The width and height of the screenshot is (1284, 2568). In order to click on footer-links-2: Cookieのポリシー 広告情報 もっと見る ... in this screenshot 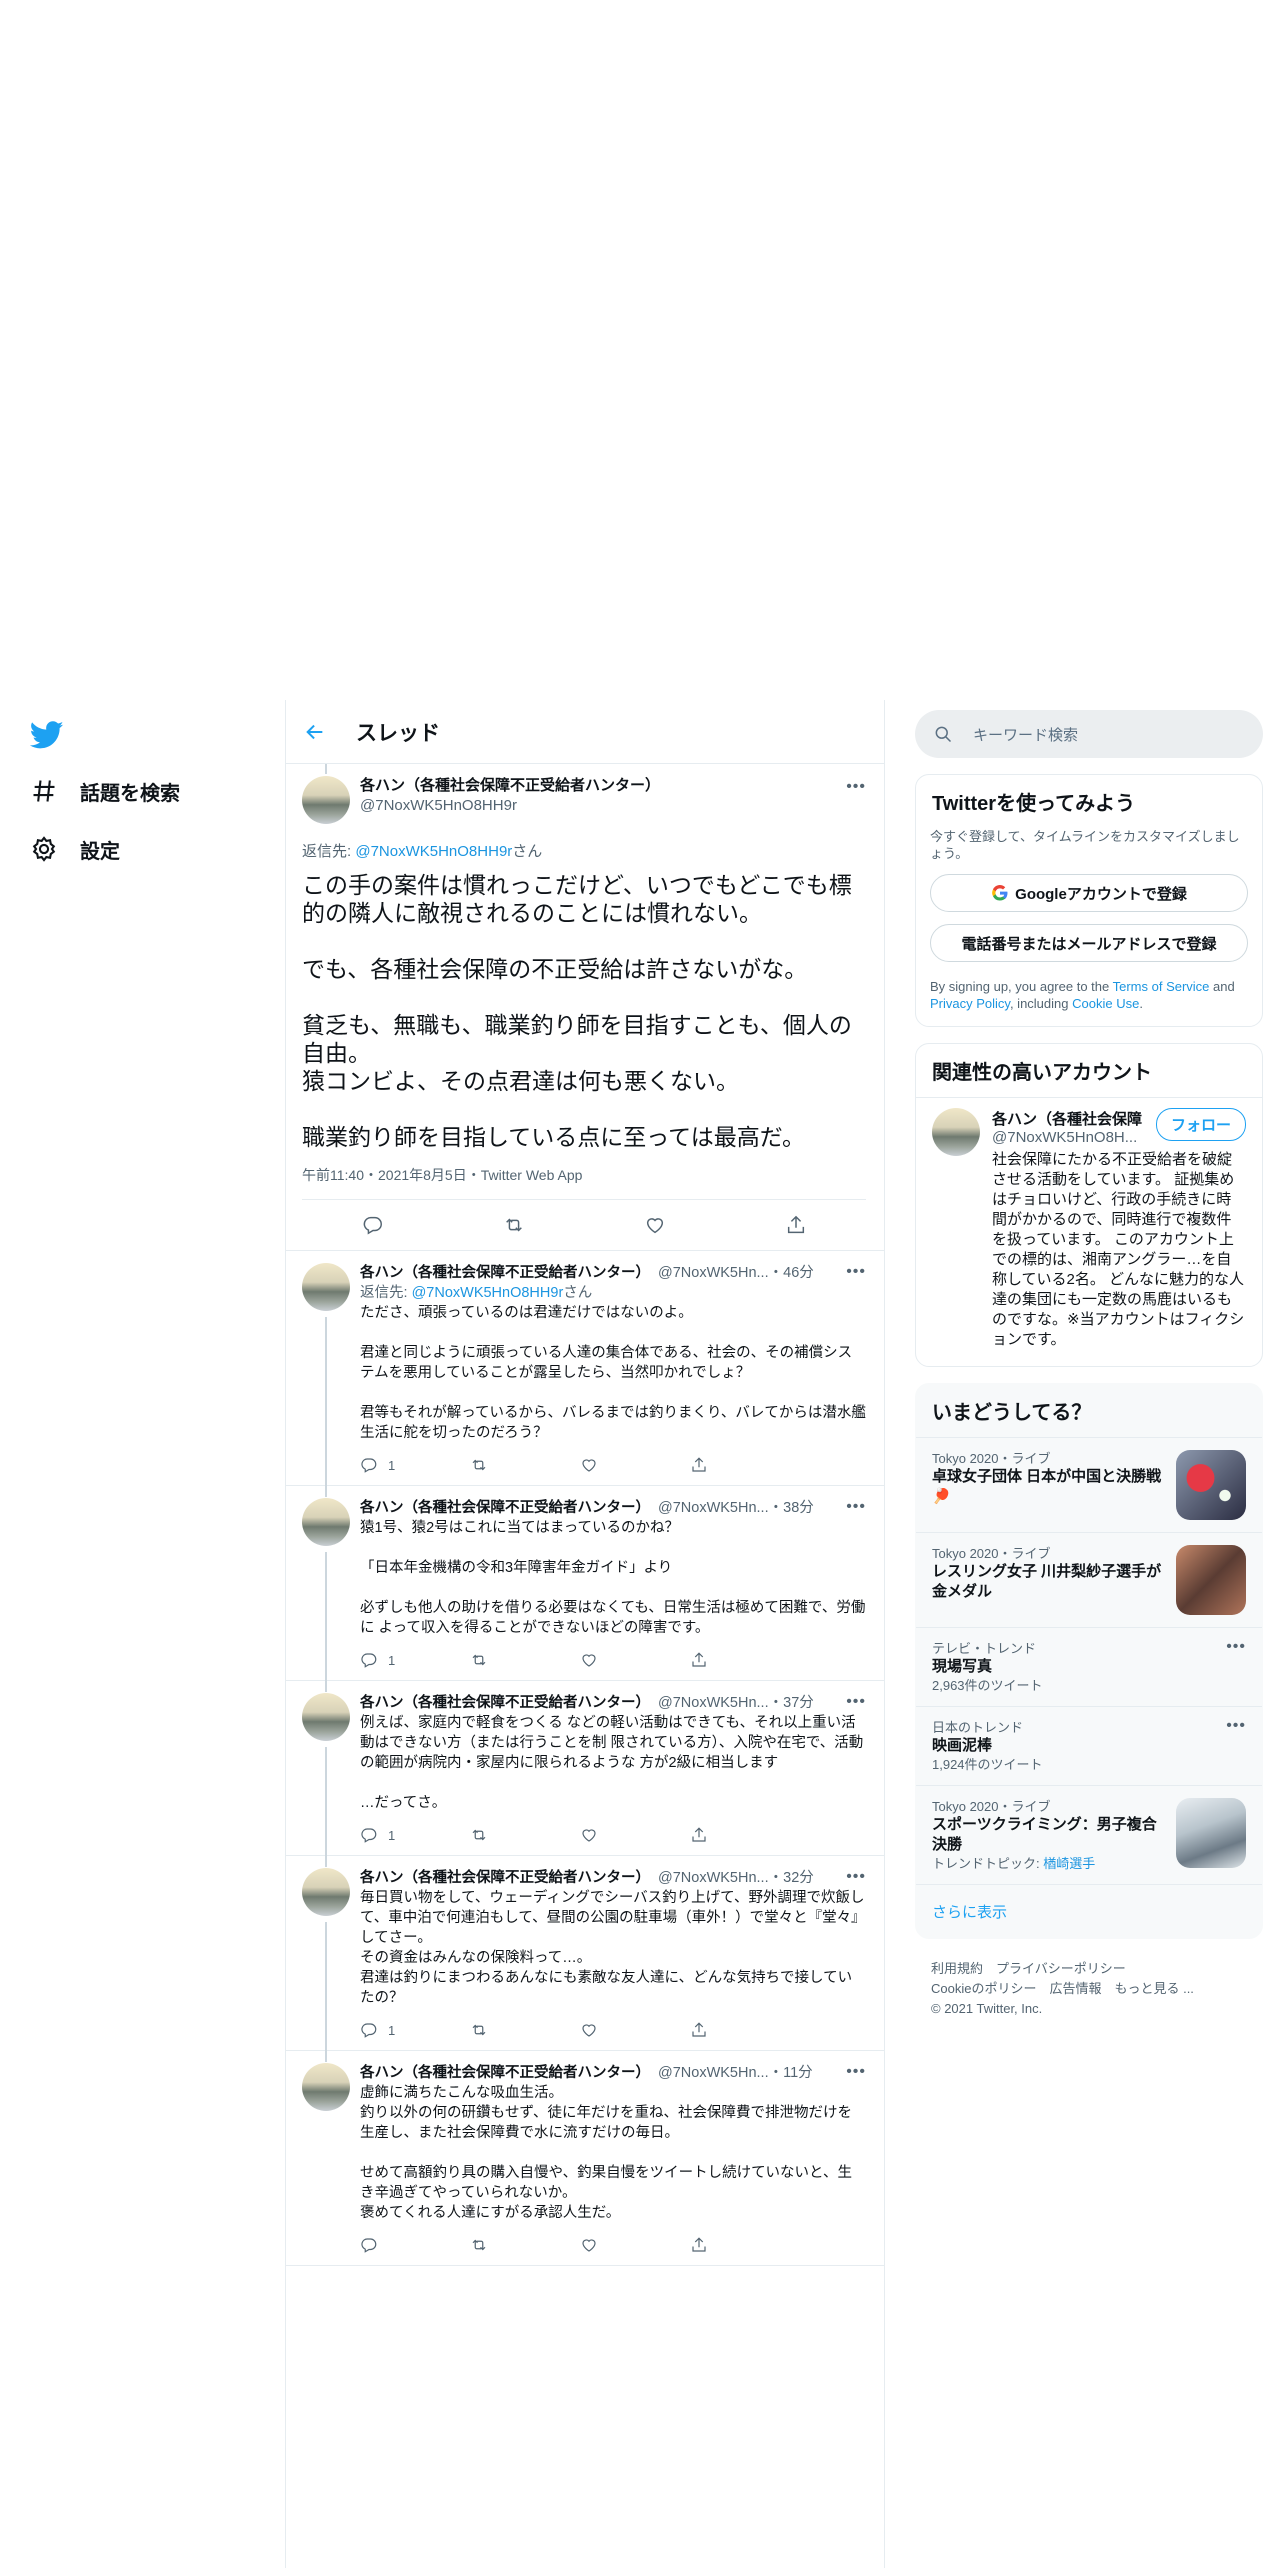, I will do `click(1089, 1989)`.